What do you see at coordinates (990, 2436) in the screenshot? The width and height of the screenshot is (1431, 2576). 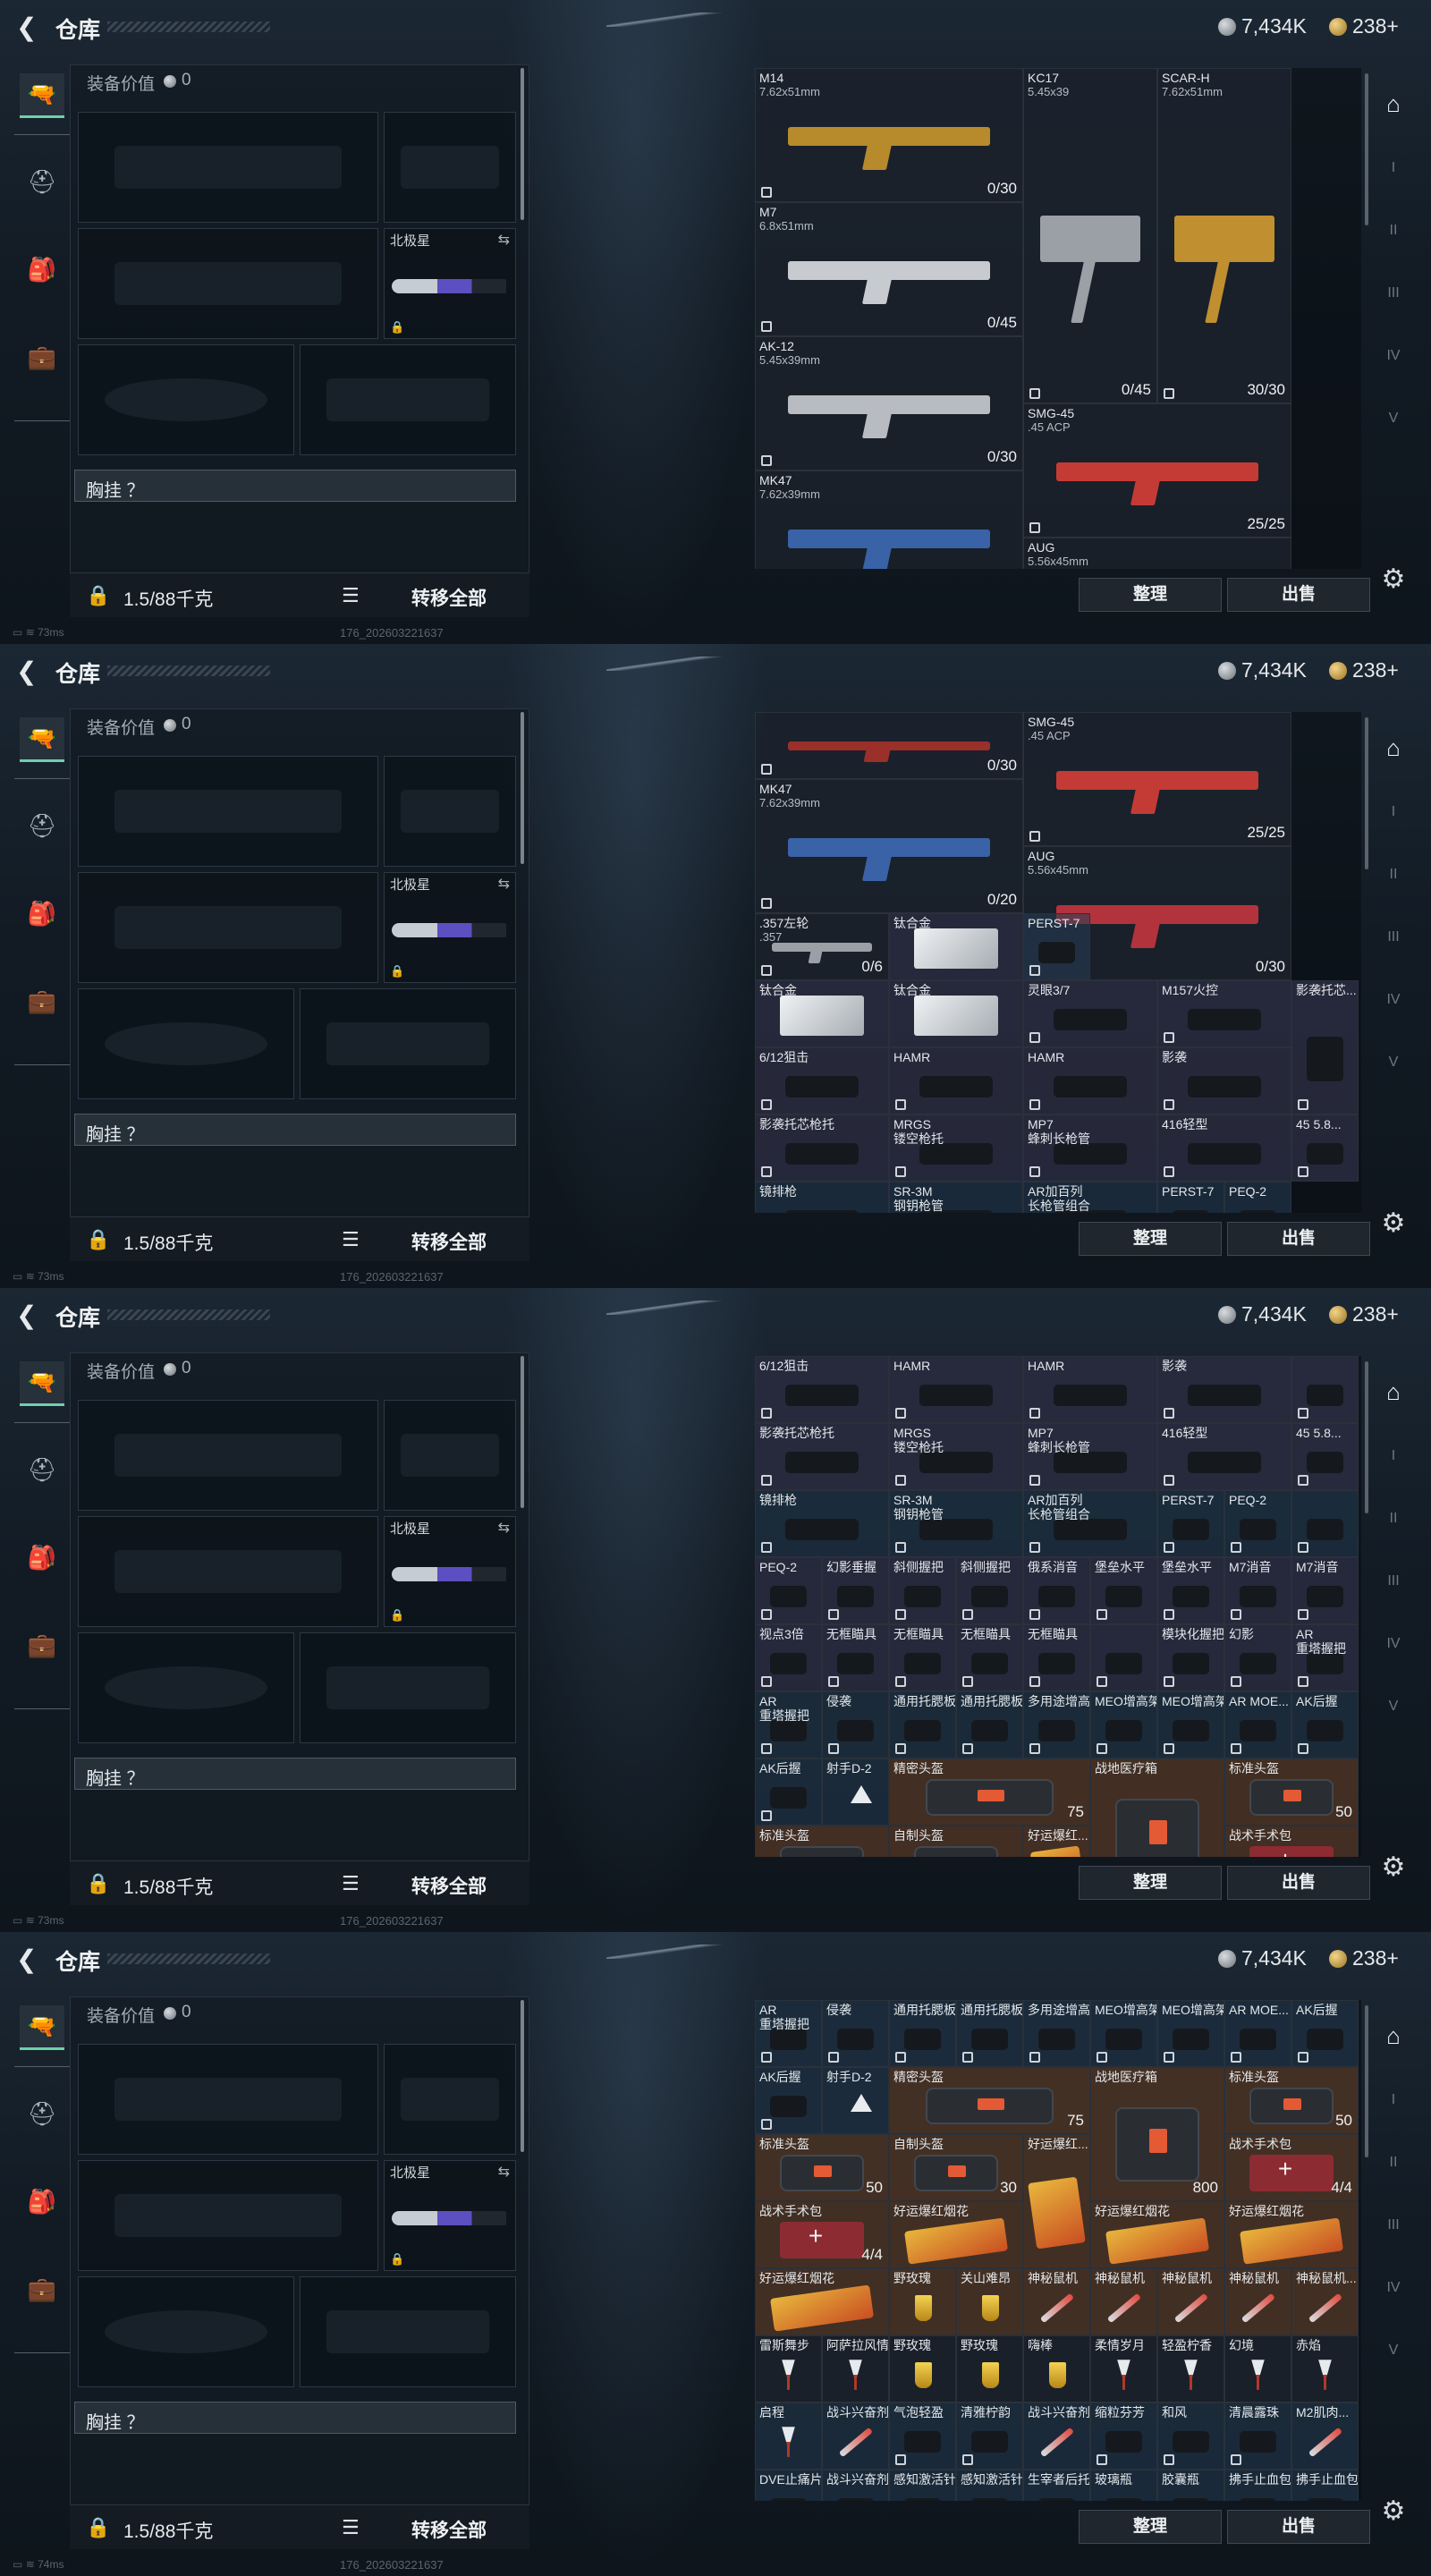 I see `inventory-item: 清雅柠韵` at bounding box center [990, 2436].